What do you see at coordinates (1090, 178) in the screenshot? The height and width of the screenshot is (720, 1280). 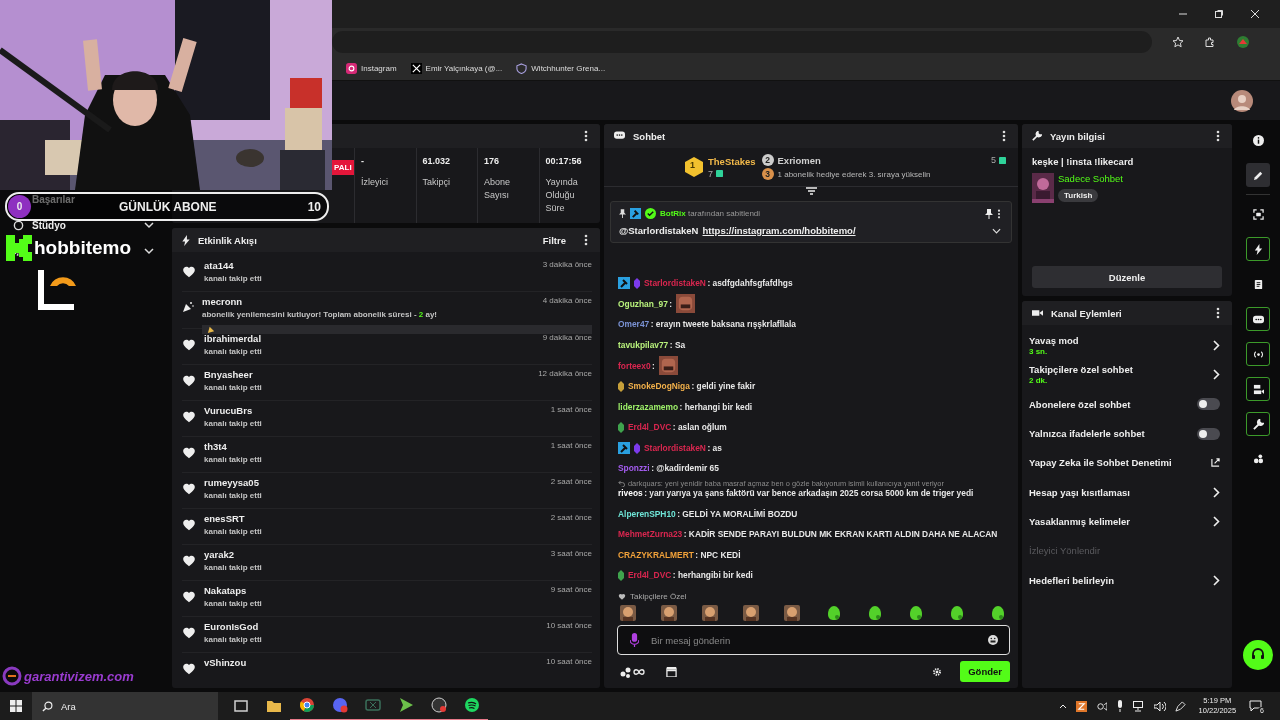 I see `category-link: Sadece Sohbet` at bounding box center [1090, 178].